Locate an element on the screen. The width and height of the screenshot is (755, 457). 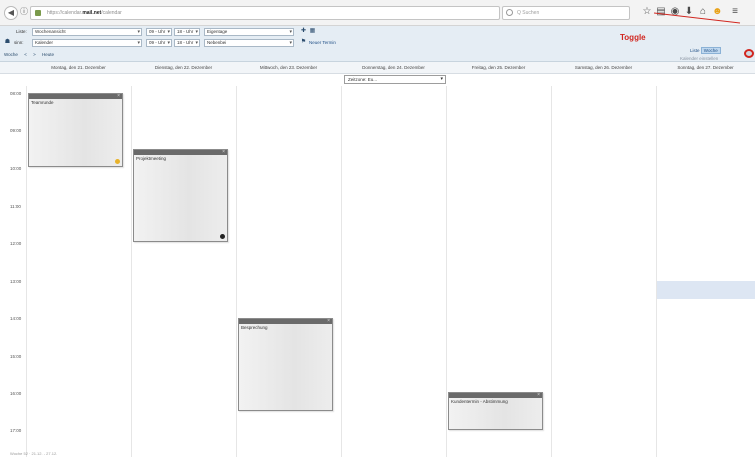
current-time-highlight is located at coordinates (706, 290).